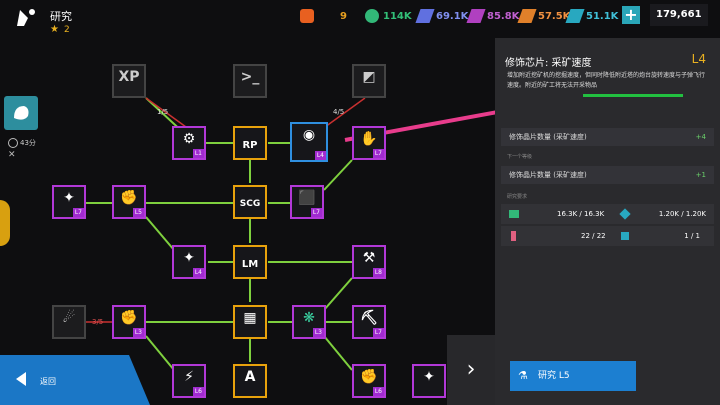 The height and width of the screenshot is (405, 720). I want to click on pink-item-icon, so click(513, 236).